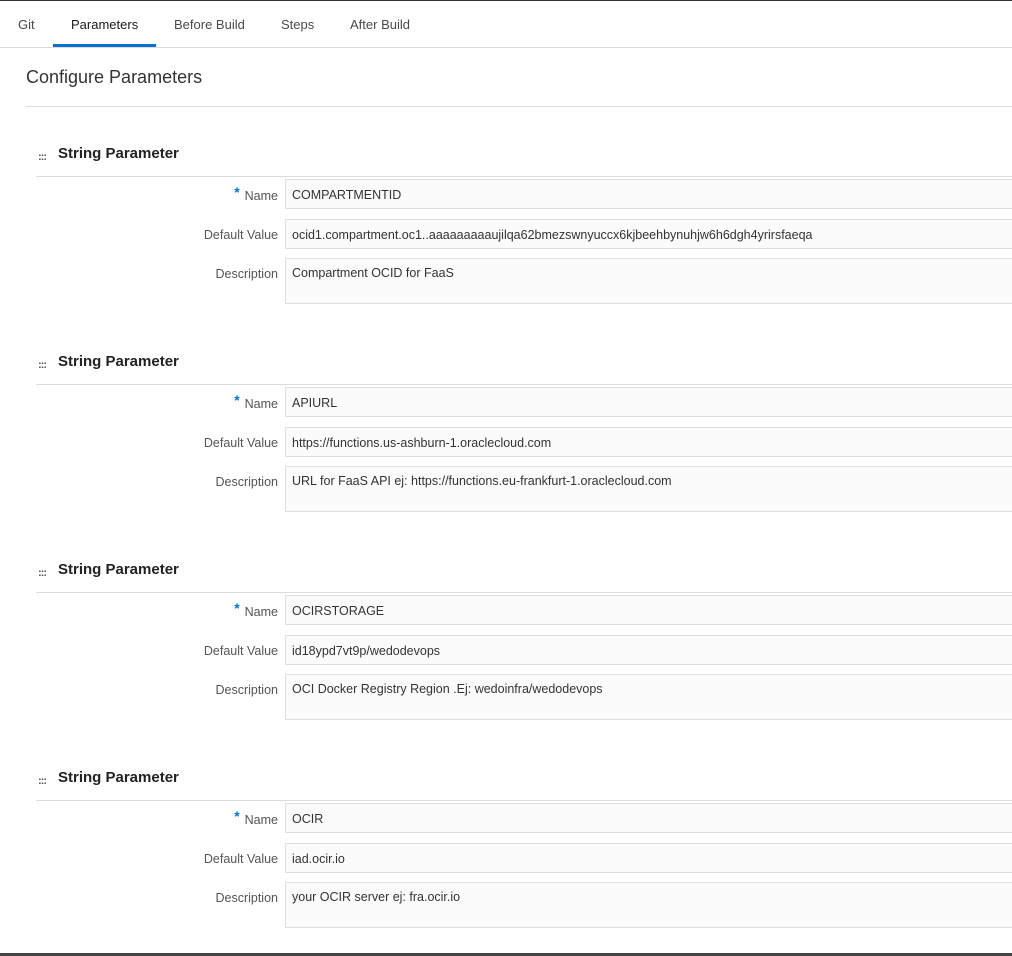 This screenshot has width=1012, height=956. I want to click on tab-steps: Steps, so click(297, 23).